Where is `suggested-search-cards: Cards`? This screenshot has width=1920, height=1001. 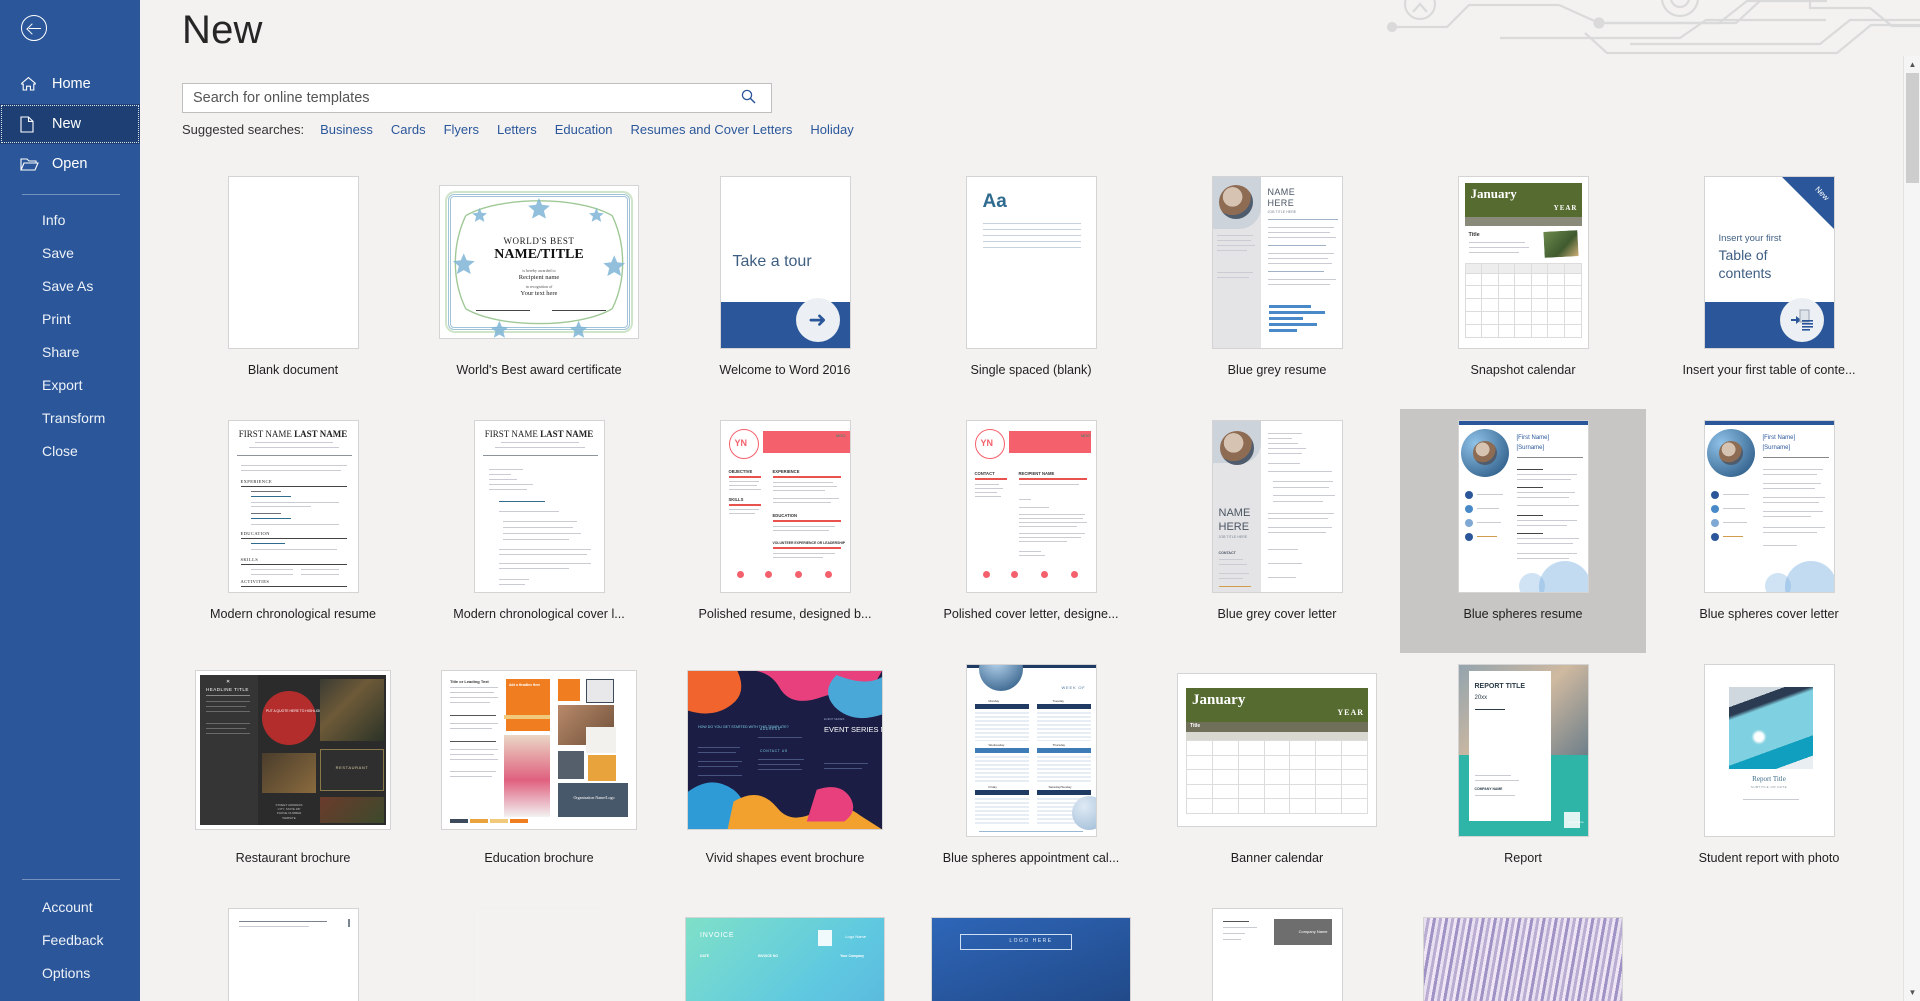
suggested-search-cards: Cards is located at coordinates (408, 129).